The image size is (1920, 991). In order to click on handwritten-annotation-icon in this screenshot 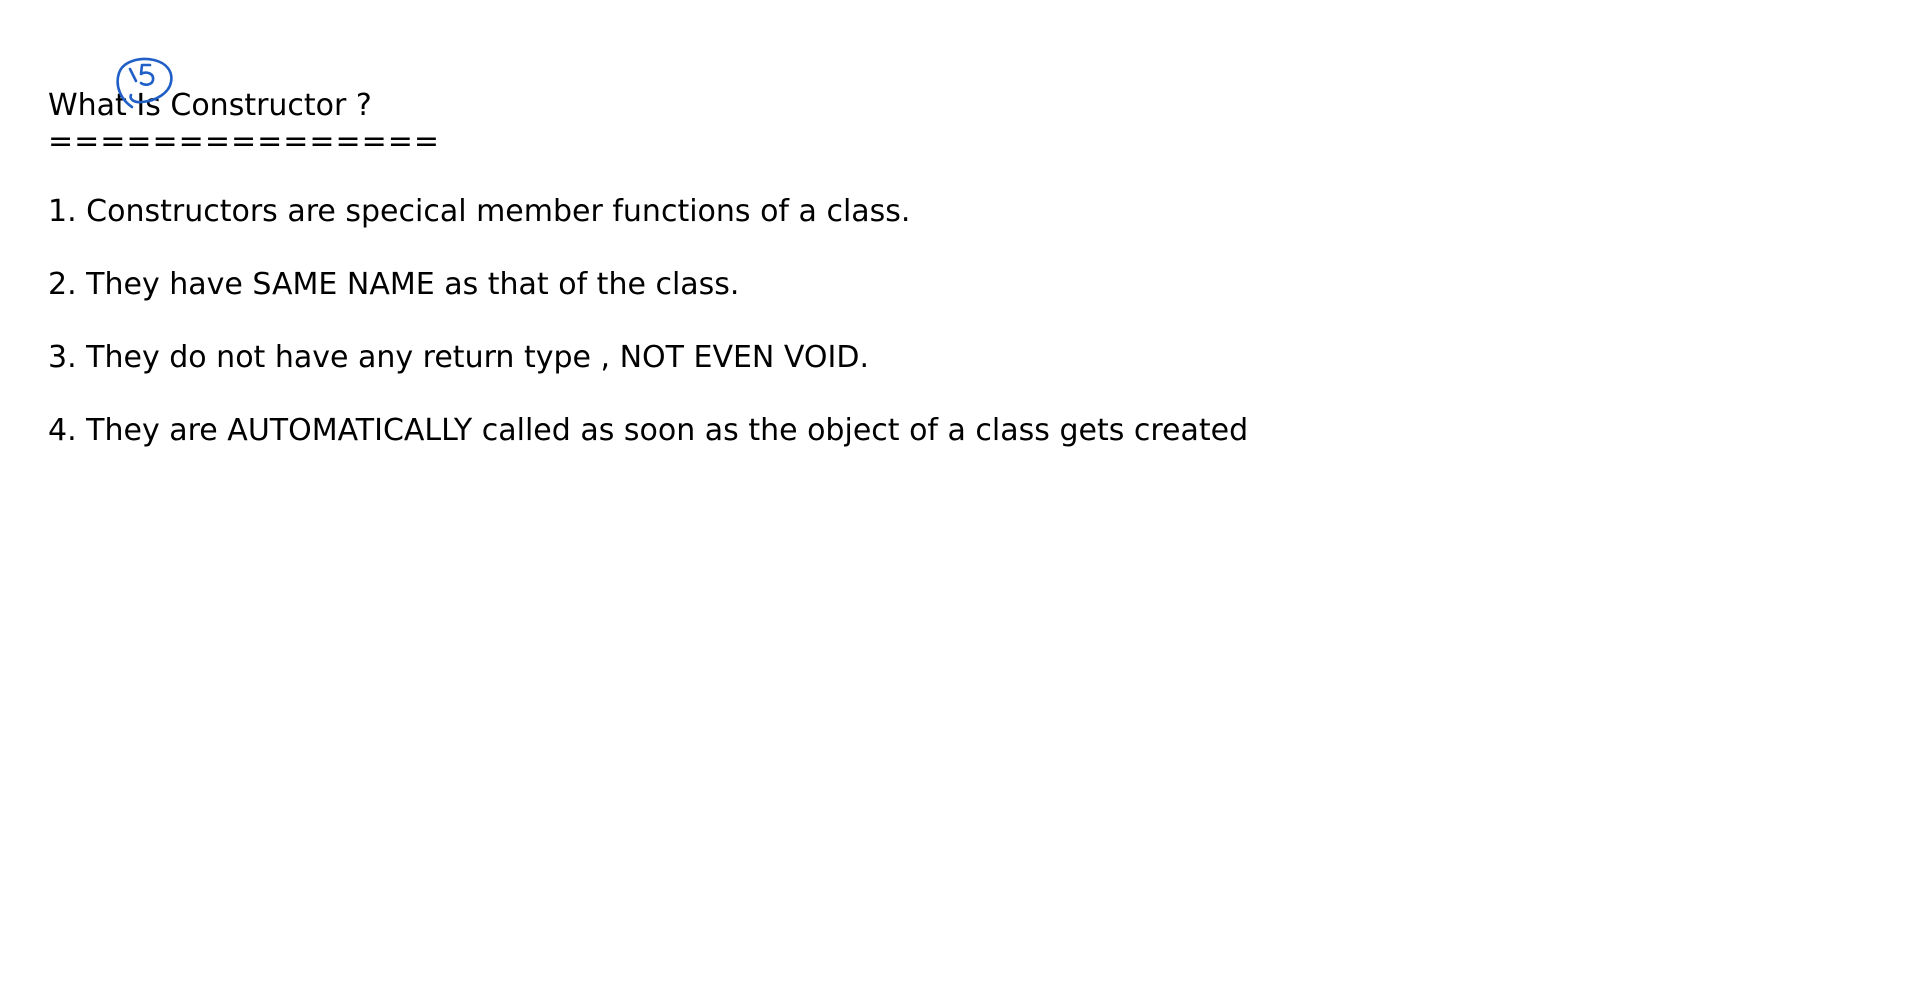, I will do `click(144, 83)`.